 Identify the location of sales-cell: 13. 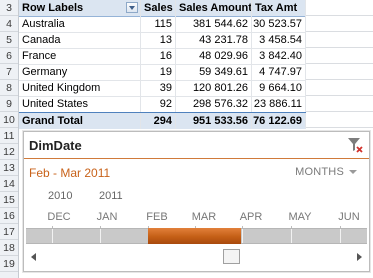
(158, 40).